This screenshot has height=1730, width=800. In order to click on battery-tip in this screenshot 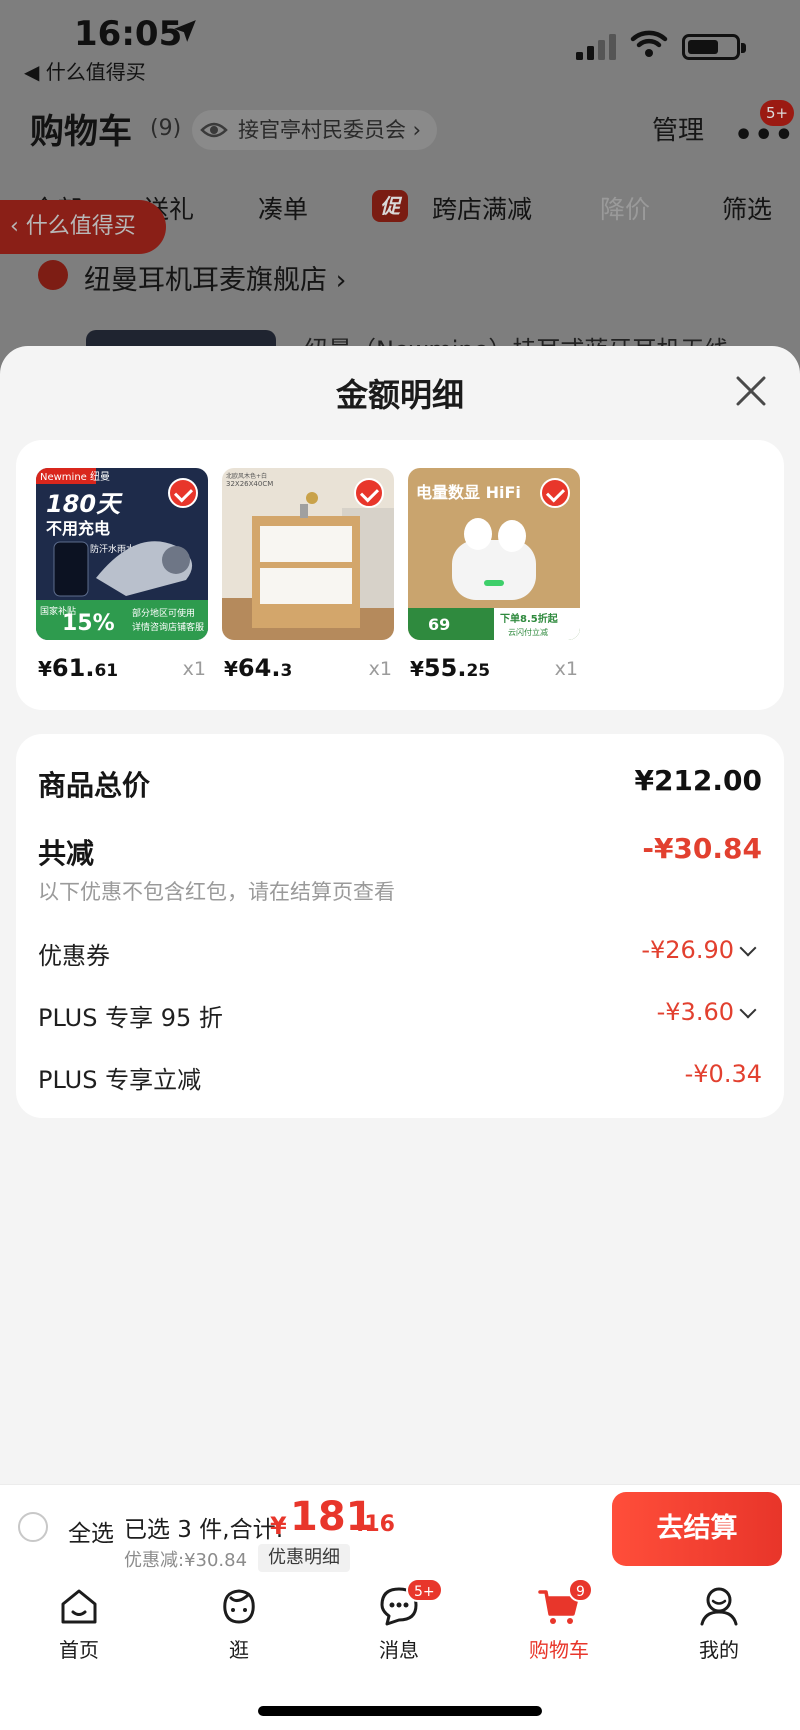, I will do `click(743, 48)`.